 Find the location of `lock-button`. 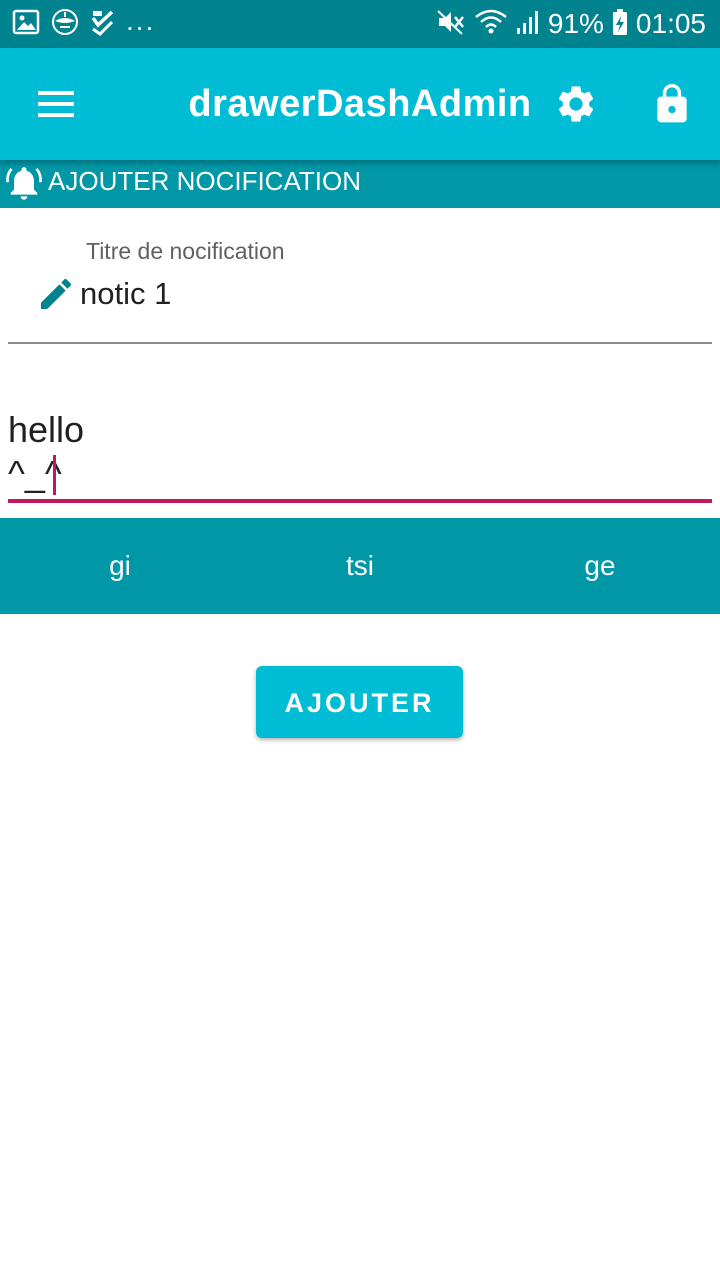

lock-button is located at coordinates (672, 104).